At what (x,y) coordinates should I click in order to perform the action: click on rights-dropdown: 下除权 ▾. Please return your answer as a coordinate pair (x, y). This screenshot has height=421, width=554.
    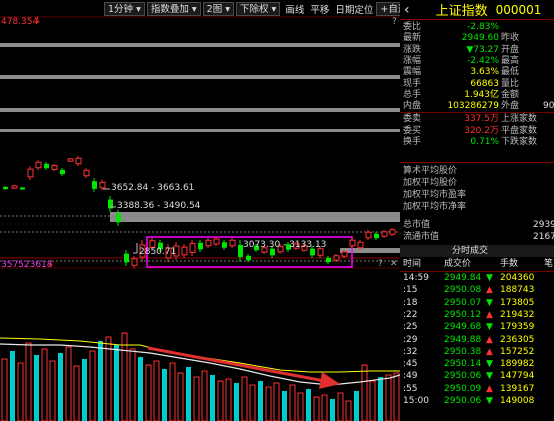
    Looking at the image, I should click on (258, 8).